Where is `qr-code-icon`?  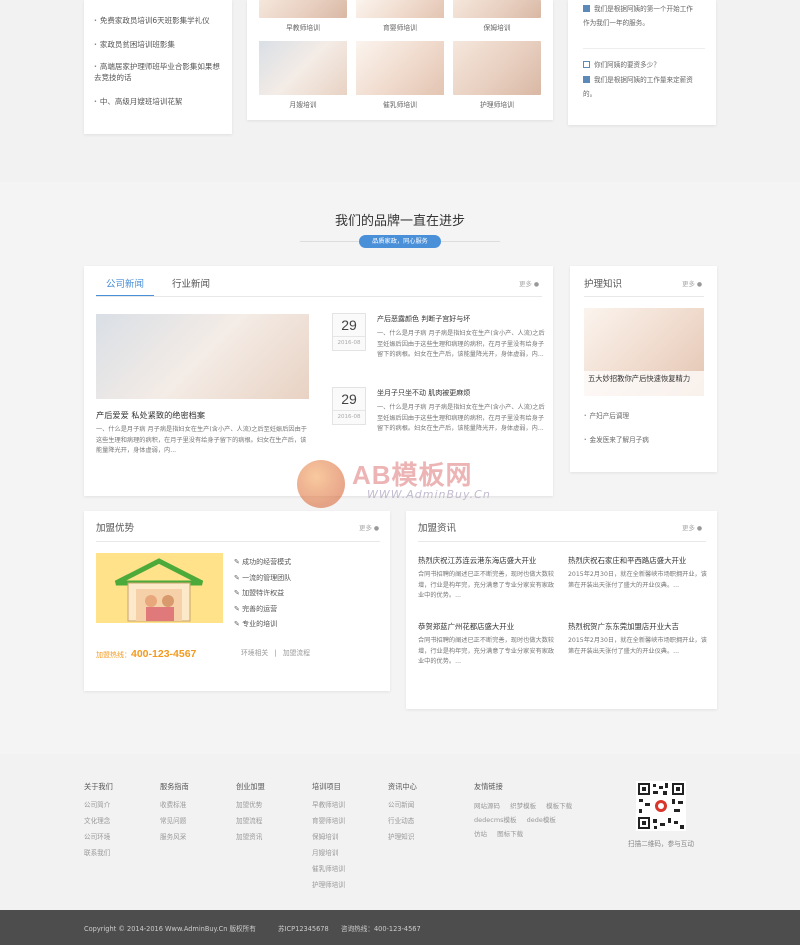
qr-code-icon is located at coordinates (661, 806).